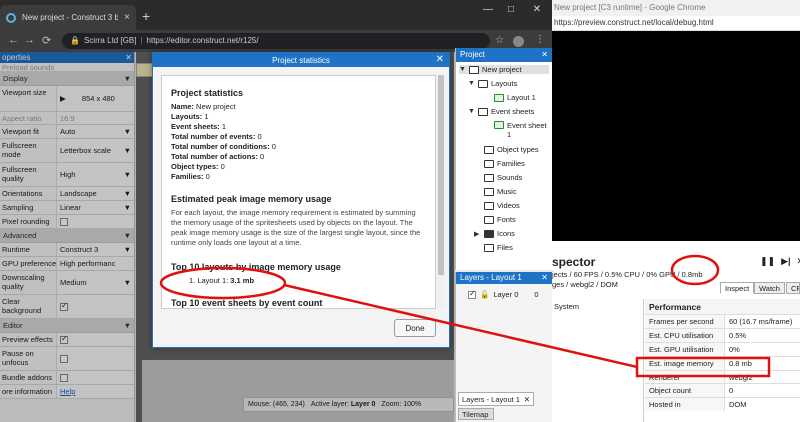 This screenshot has width=800, height=422. I want to click on stats-text: jects / 60 FPS / 0.5% CPU / 0% GPU /, so click(616, 274).